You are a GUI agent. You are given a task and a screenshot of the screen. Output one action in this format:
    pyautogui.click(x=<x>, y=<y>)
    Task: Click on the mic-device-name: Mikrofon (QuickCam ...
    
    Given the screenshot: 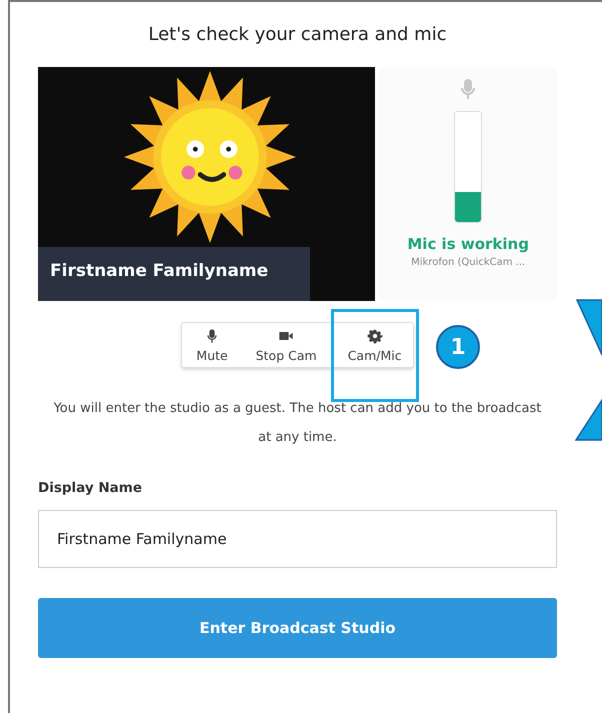 What is the action you would take?
    pyautogui.click(x=468, y=262)
    